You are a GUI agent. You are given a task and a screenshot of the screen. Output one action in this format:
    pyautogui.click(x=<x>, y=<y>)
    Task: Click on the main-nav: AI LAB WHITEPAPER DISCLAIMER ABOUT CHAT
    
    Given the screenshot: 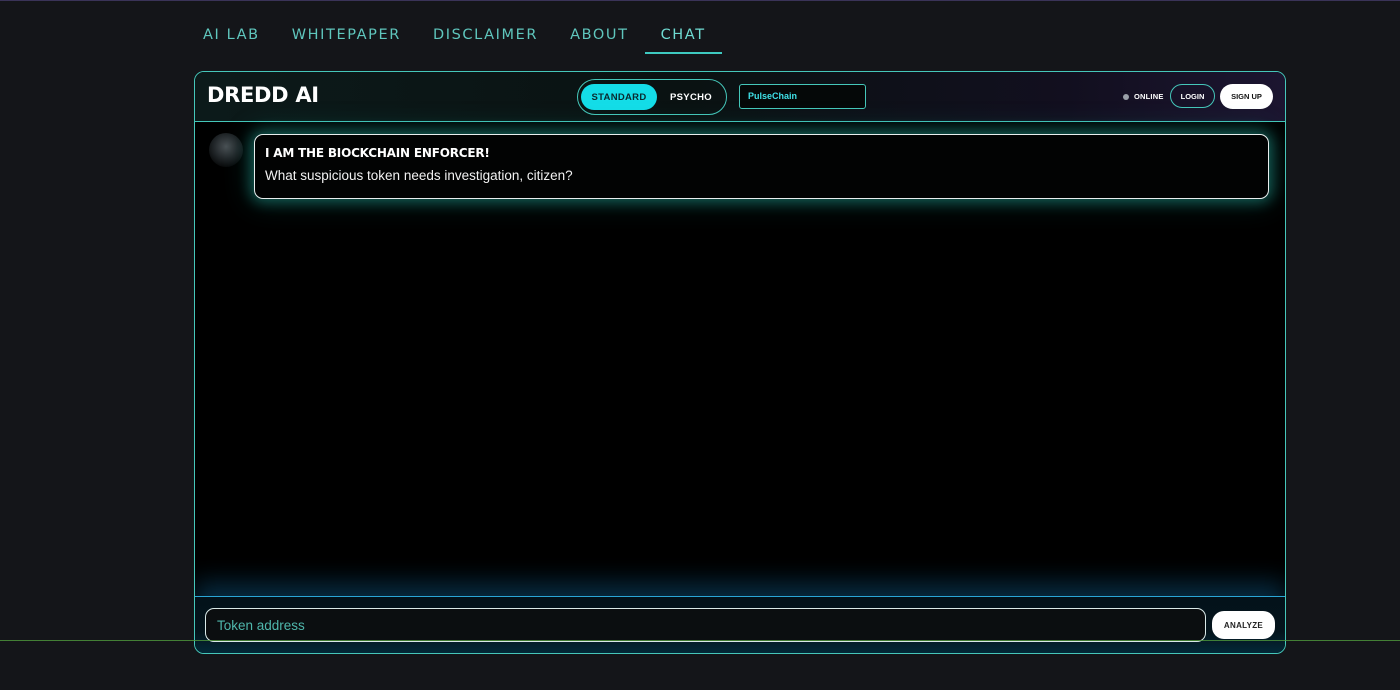 What is the action you would take?
    pyautogui.click(x=454, y=38)
    